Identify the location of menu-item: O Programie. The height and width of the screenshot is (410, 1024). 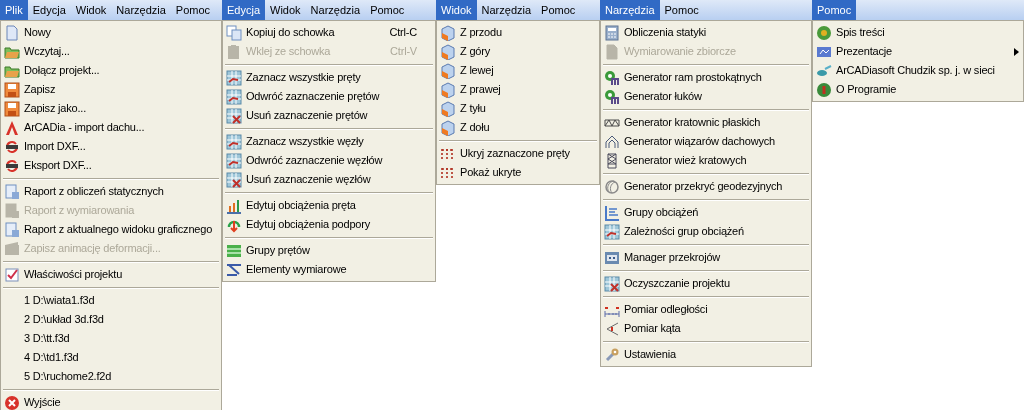
(918, 89).